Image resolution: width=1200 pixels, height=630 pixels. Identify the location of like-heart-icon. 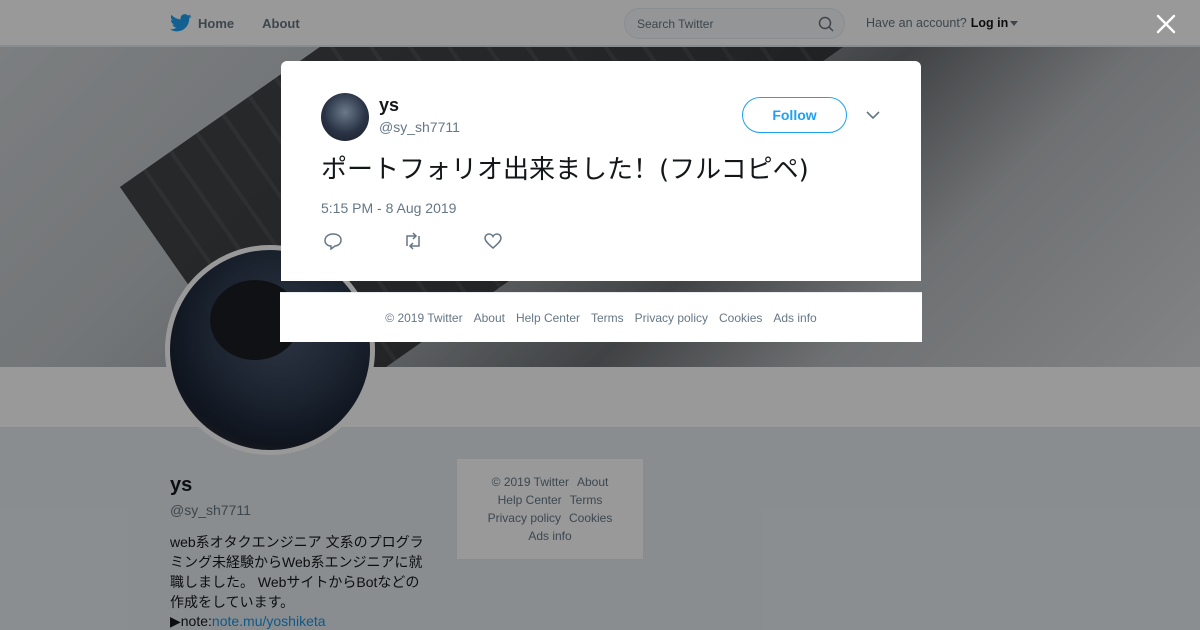
(493, 241).